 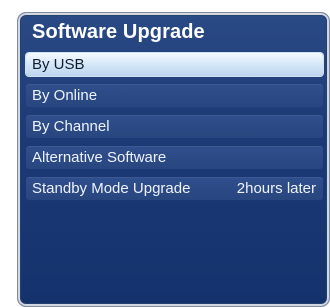 I want to click on dialog-title: Software Upgrade, so click(x=118, y=32).